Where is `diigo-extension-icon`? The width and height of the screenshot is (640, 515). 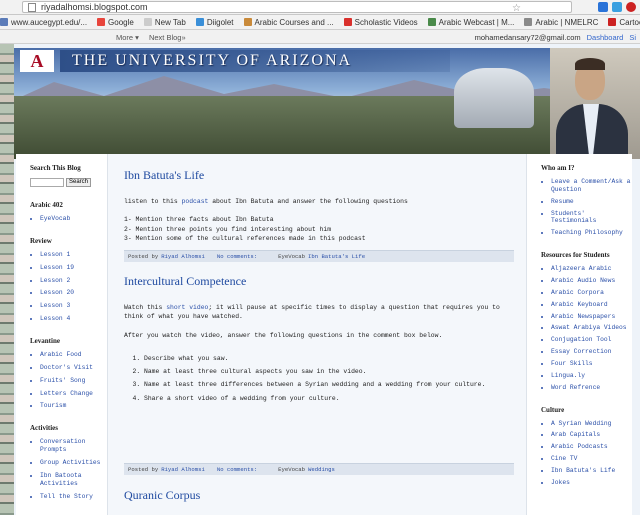 diigo-extension-icon is located at coordinates (603, 7).